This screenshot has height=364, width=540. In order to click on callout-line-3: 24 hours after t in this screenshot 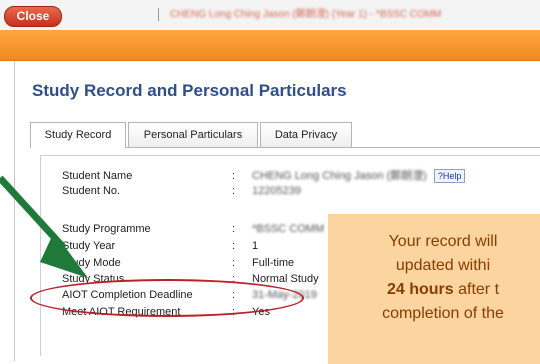, I will do `click(434, 290)`.